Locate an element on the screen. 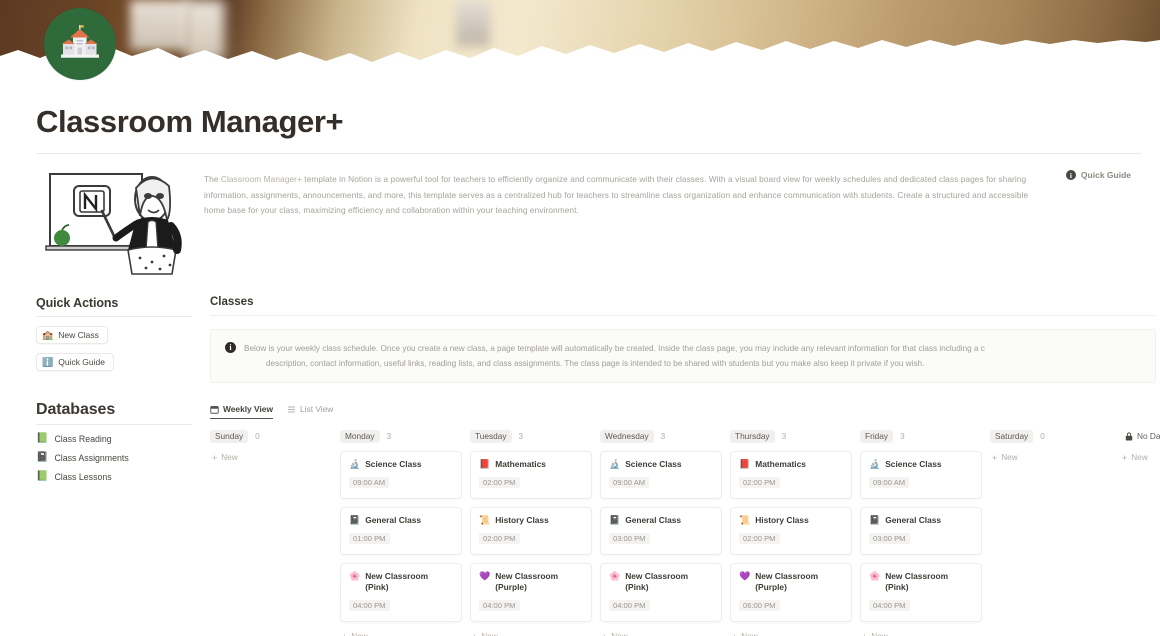 Image resolution: width=1160 pixels, height=636 pixels. tab-weekly-view: Weekly View is located at coordinates (241, 411).